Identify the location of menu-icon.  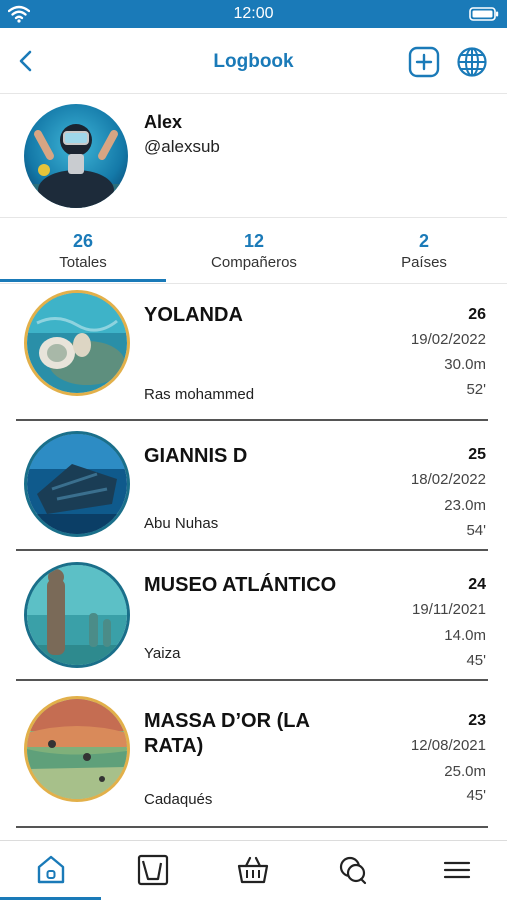
(457, 870).